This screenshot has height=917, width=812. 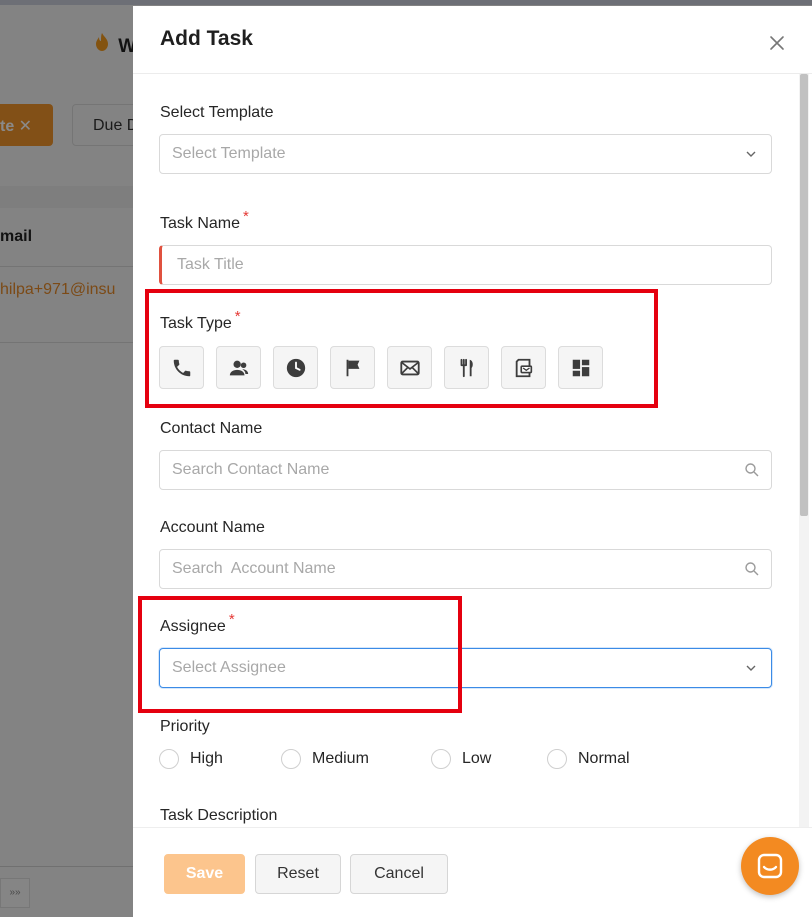 I want to click on drawer-footer: Save Reset Cancel, so click(x=472, y=872).